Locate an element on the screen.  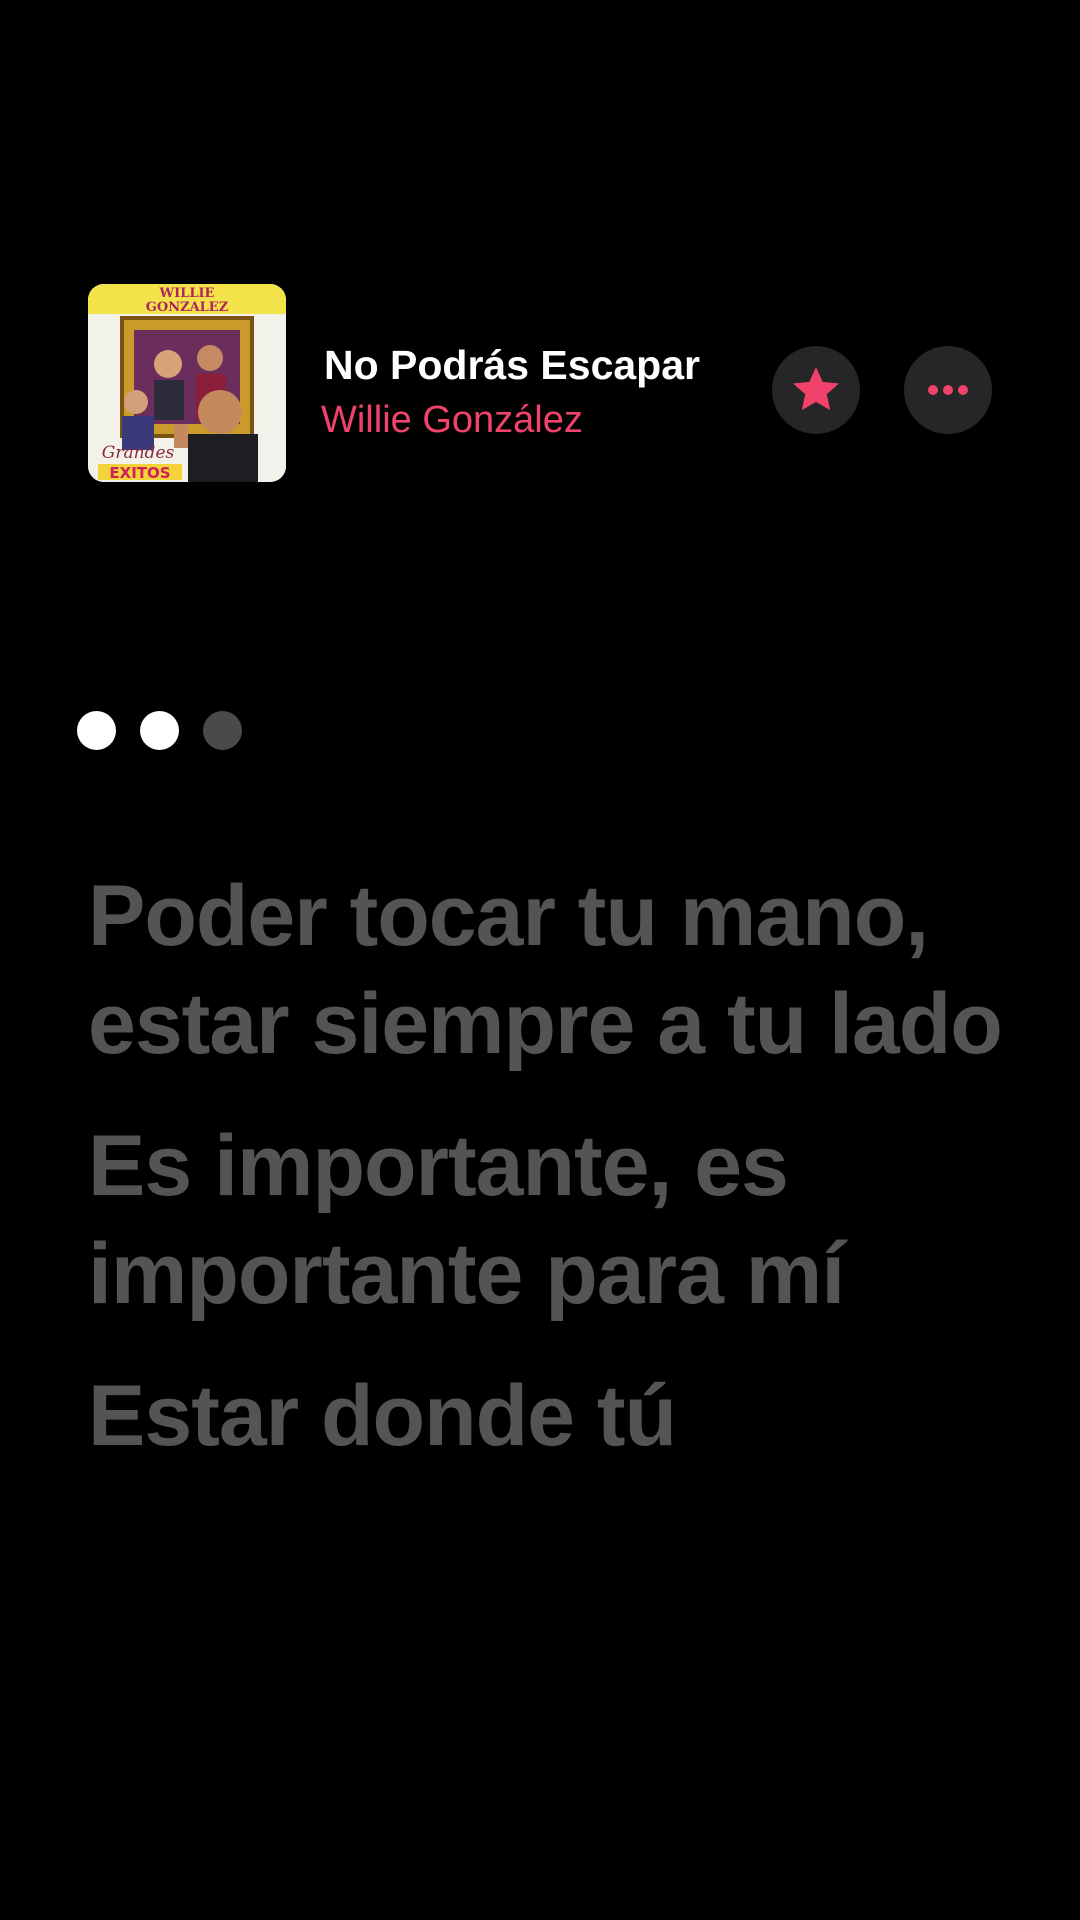
ellipsis-icon is located at coordinates (948, 390).